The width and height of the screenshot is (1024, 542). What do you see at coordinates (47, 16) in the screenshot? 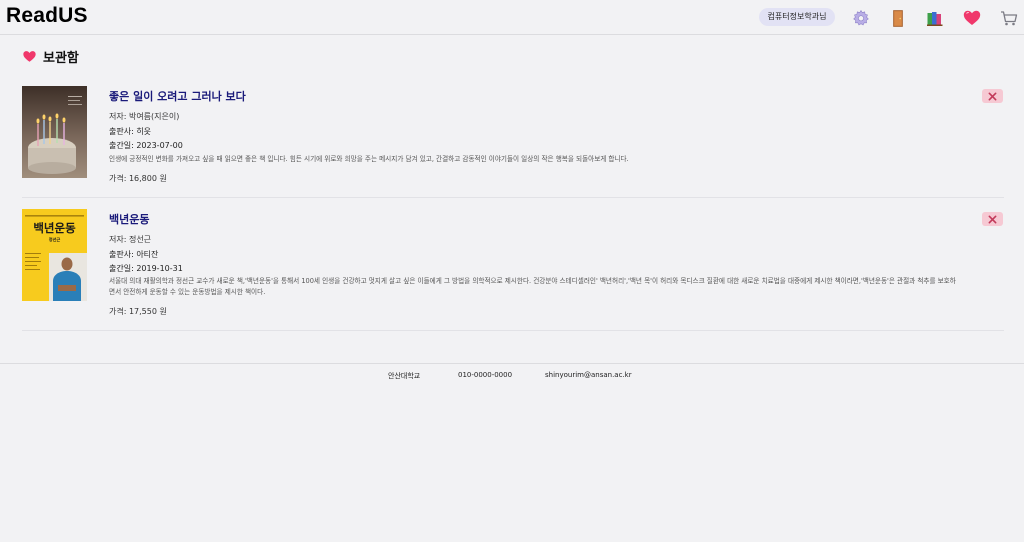
I see `logo: ReadUS` at bounding box center [47, 16].